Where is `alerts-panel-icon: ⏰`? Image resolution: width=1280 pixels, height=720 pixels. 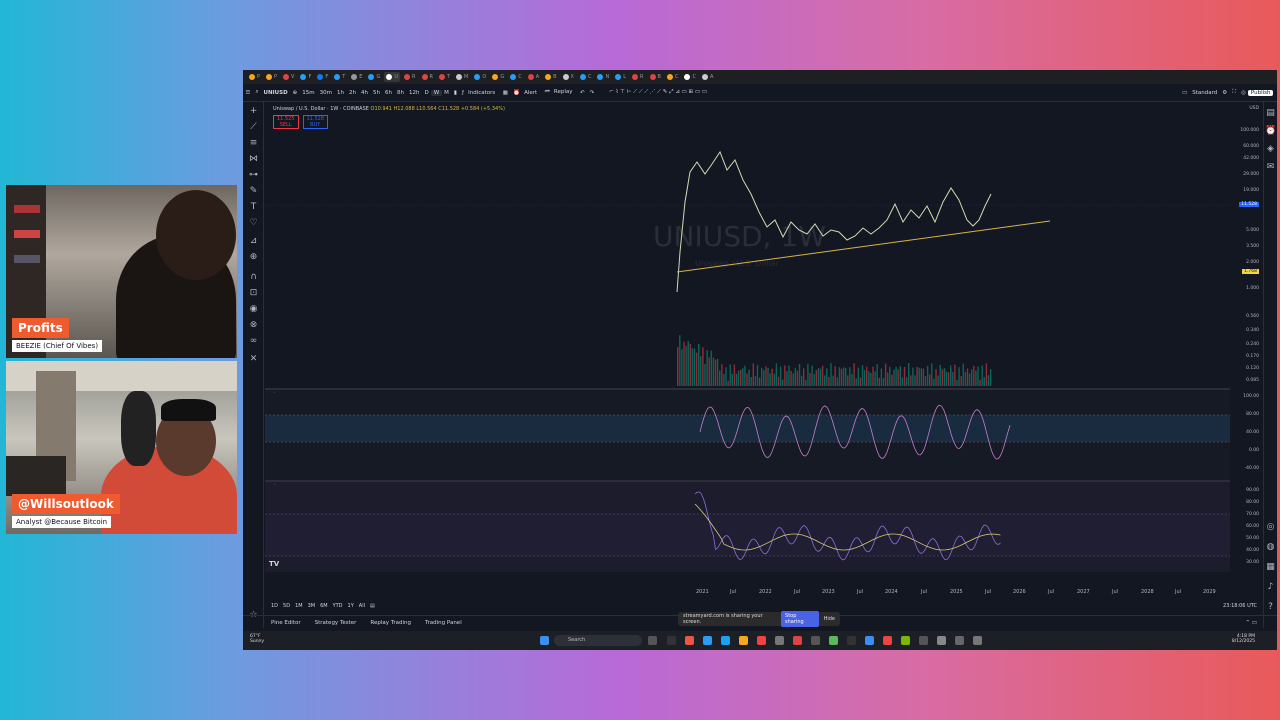
alerts-panel-icon: ⏰ is located at coordinates (1270, 131).